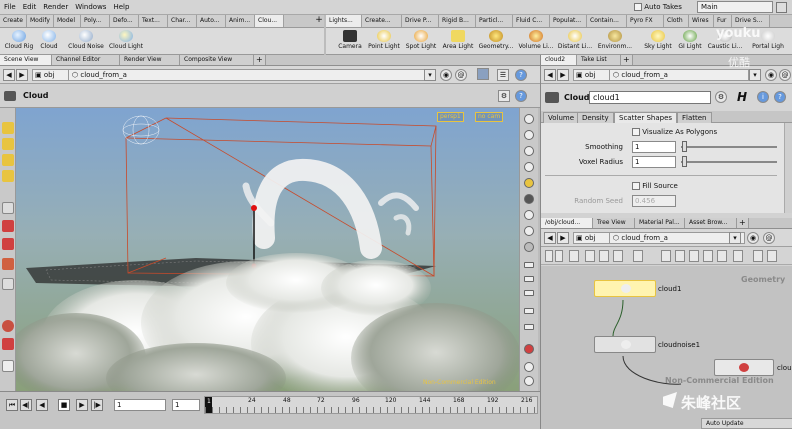 The width and height of the screenshot is (792, 429). I want to click on tab-channel-editor: Channel Editor, so click(86, 60).